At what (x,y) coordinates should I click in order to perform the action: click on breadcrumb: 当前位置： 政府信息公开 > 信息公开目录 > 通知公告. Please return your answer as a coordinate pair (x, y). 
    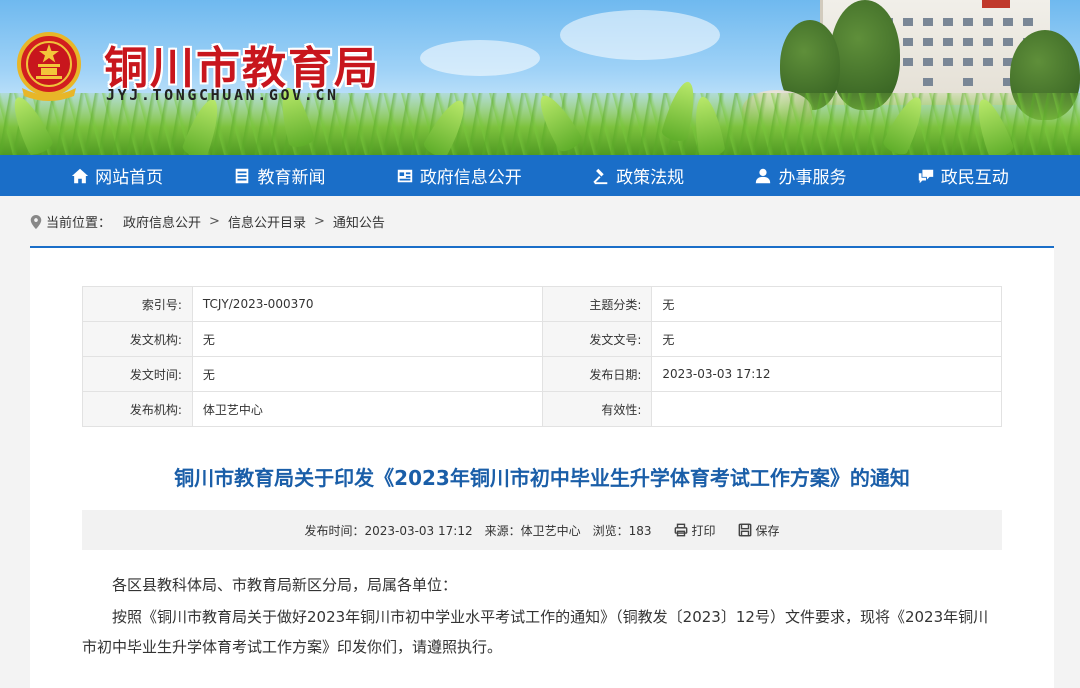
    Looking at the image, I should click on (207, 221).